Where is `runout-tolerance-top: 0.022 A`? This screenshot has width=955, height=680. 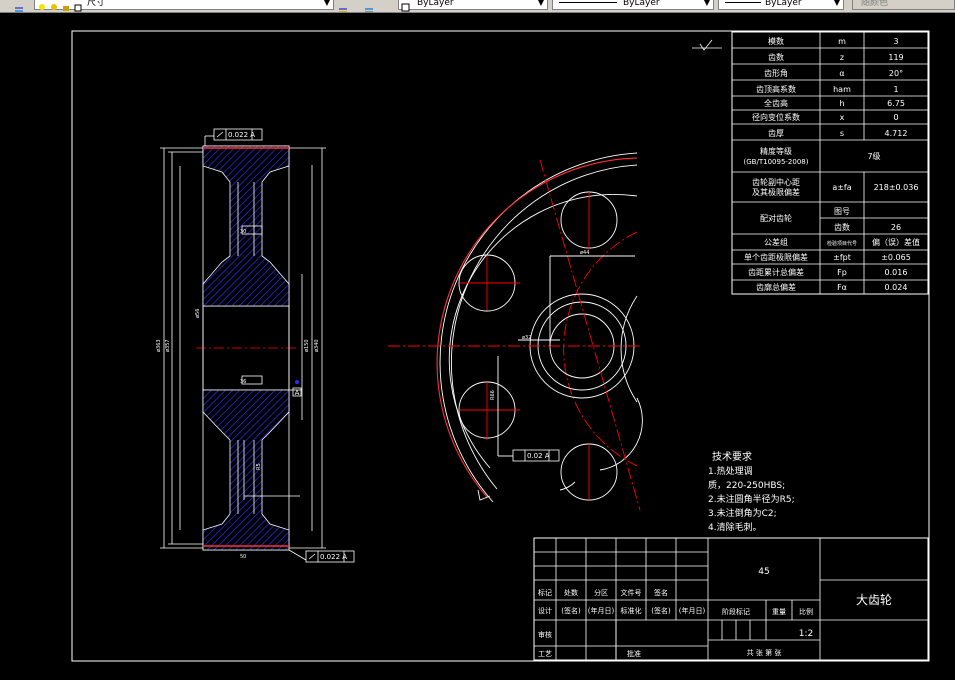
runout-tolerance-top: 0.022 A is located at coordinates (233, 137).